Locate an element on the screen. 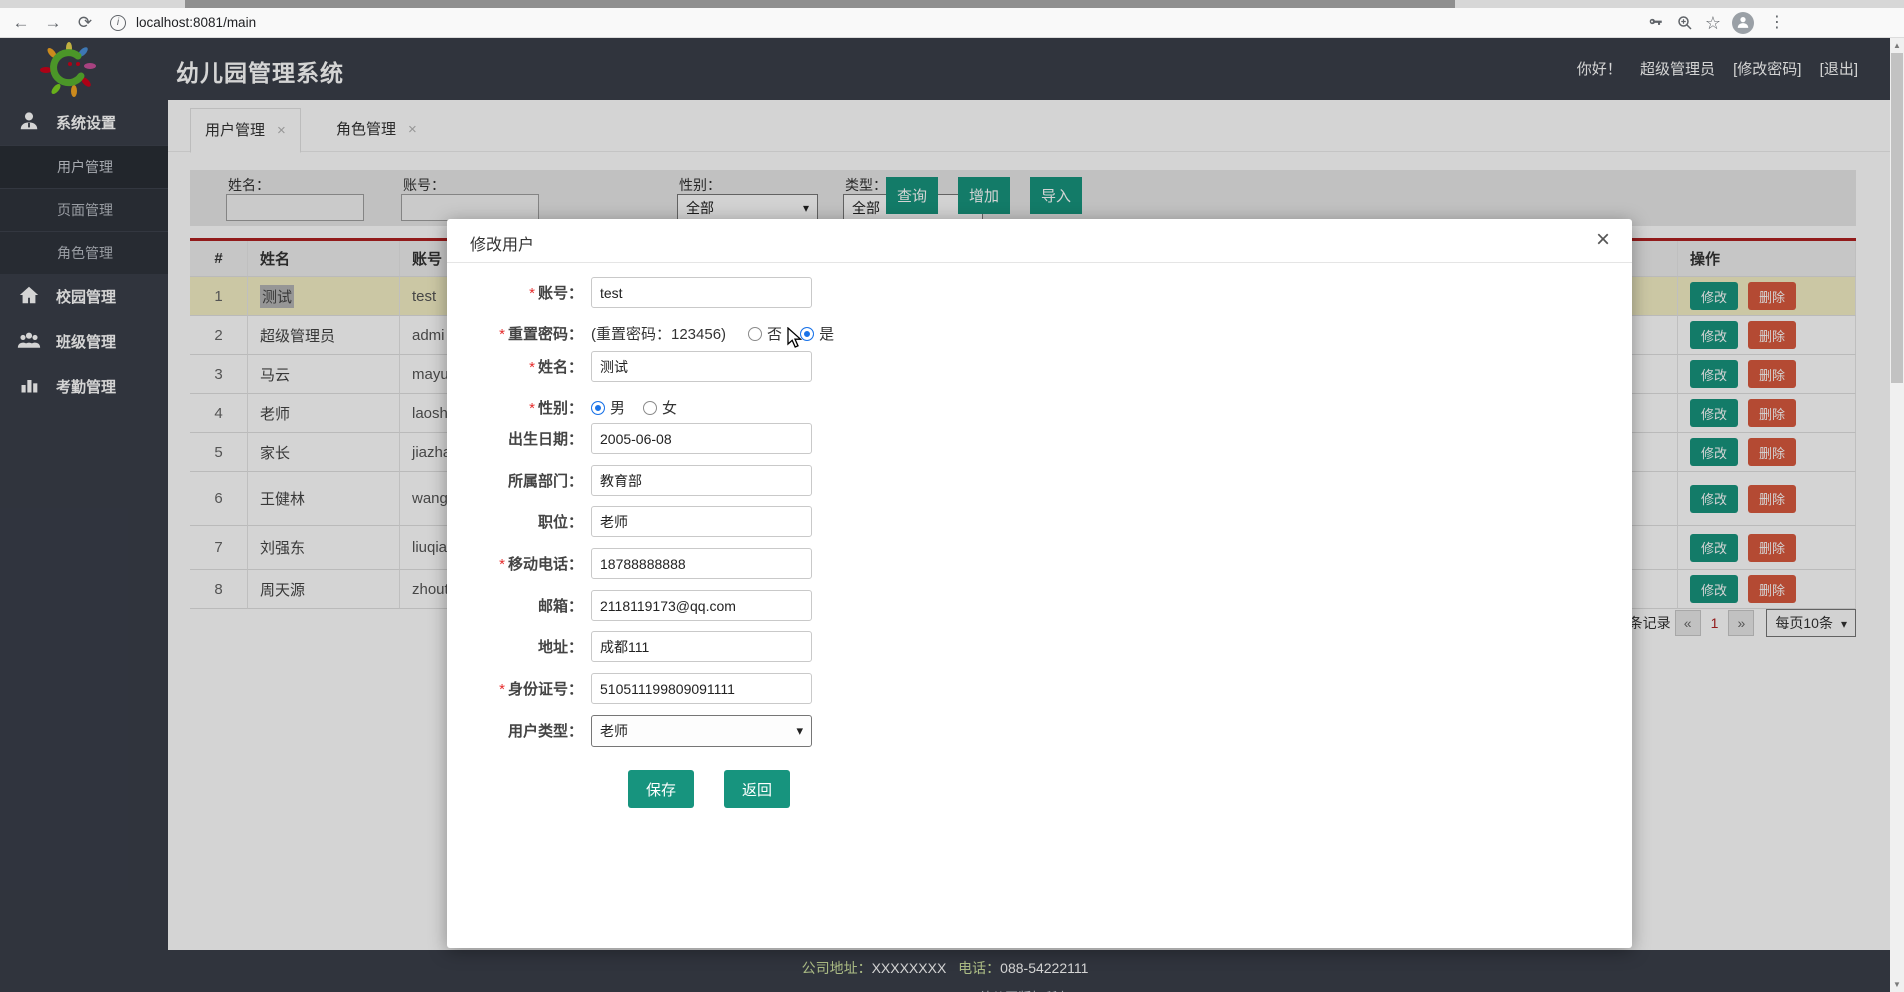 This screenshot has width=1904, height=992. form-row: 所属部门： is located at coordinates (1039, 480).